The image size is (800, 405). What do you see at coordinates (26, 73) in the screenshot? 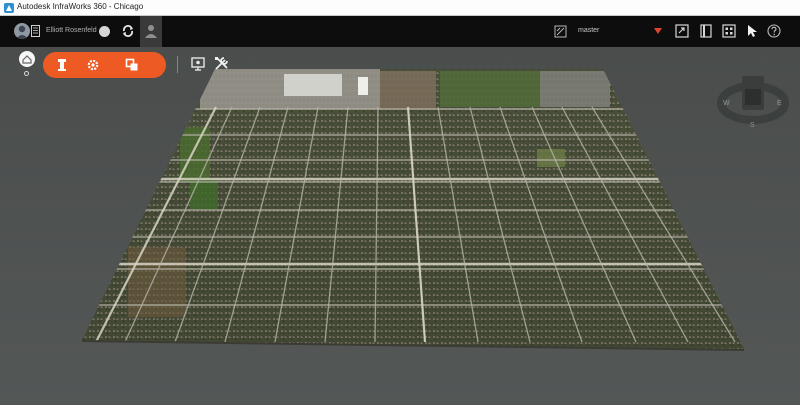
I see `home-indicator-icon` at bounding box center [26, 73].